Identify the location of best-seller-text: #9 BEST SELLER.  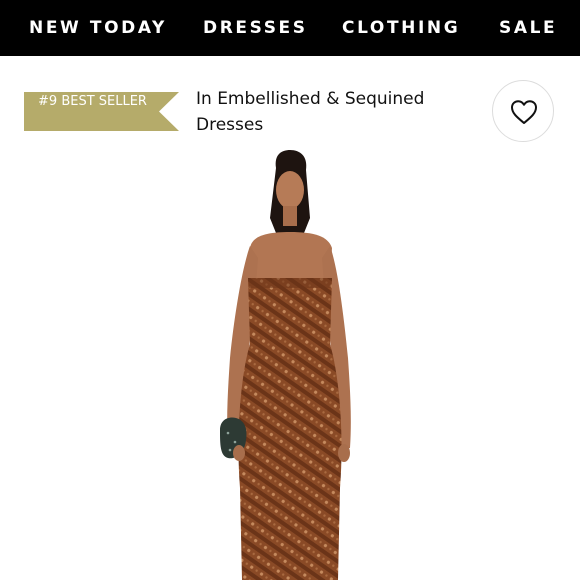
(98, 102).